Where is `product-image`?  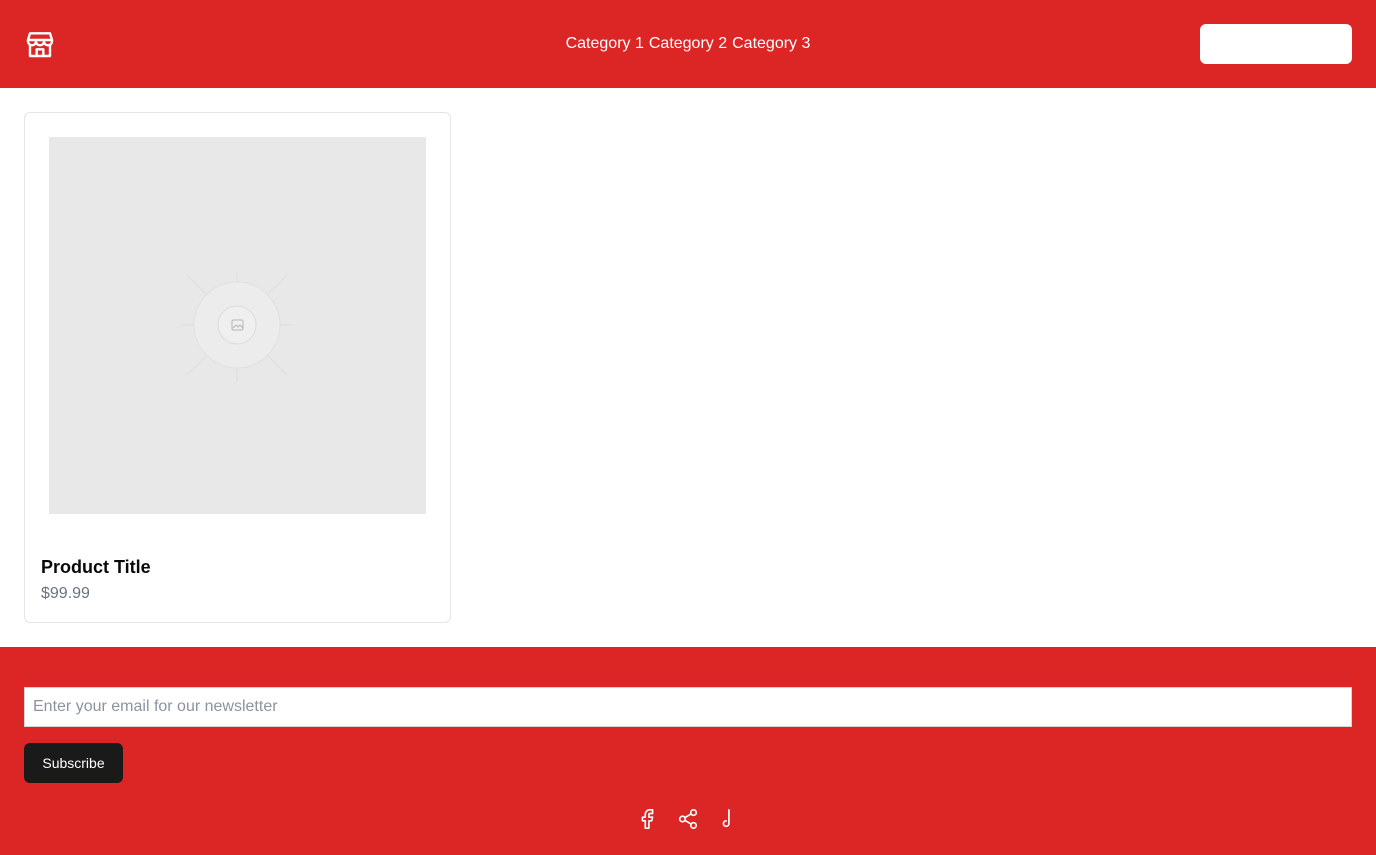
product-image is located at coordinates (237, 325).